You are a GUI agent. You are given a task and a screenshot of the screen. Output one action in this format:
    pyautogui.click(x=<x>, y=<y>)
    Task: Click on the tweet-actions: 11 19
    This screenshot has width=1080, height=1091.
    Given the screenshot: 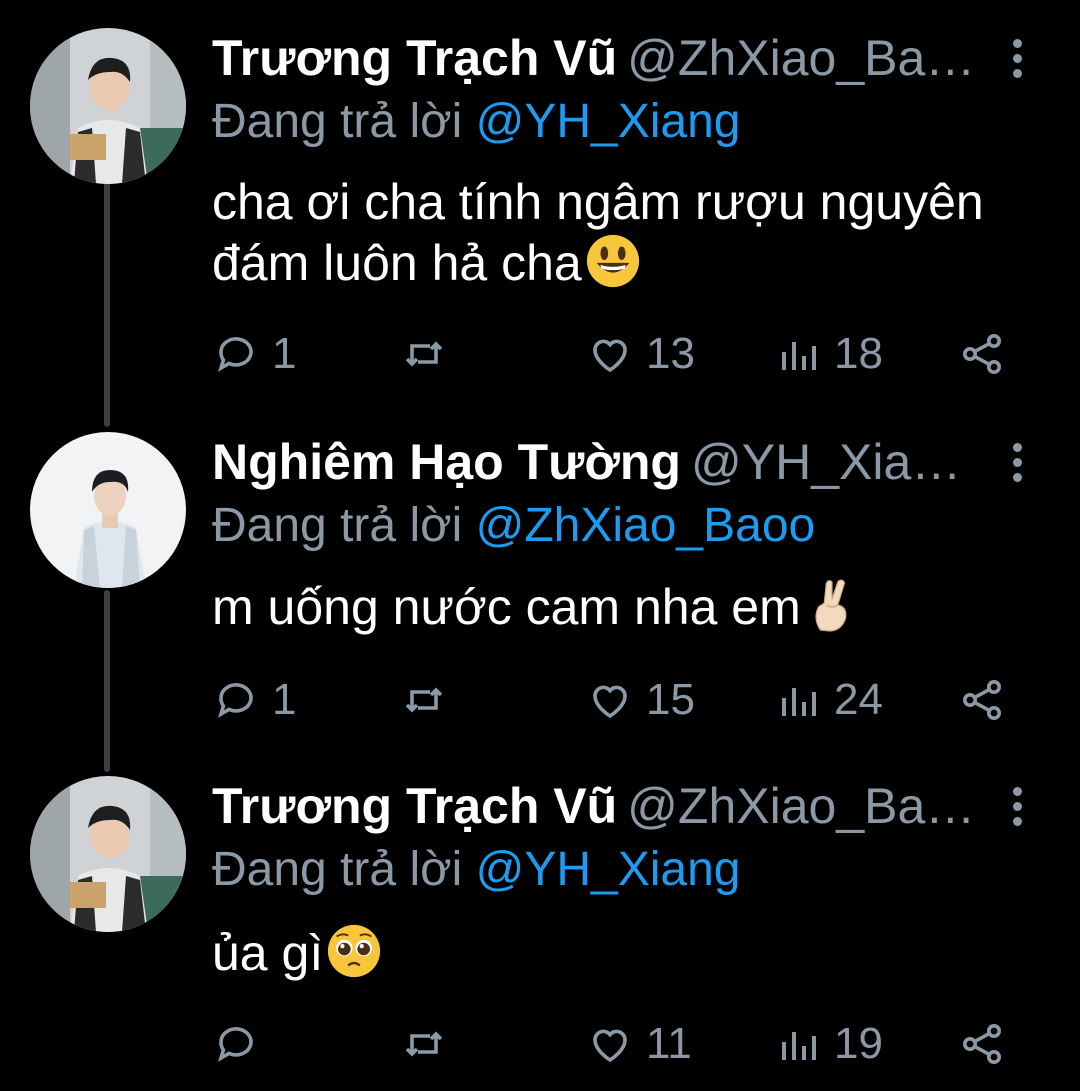 What is the action you would take?
    pyautogui.click(x=612, y=1044)
    